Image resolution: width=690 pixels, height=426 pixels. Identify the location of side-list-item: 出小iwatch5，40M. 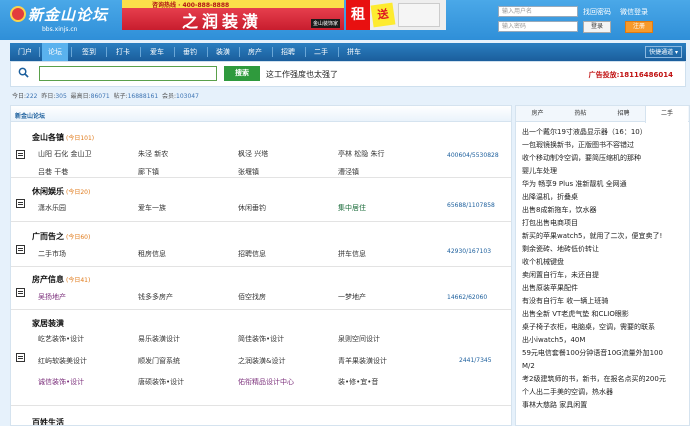
(605, 340).